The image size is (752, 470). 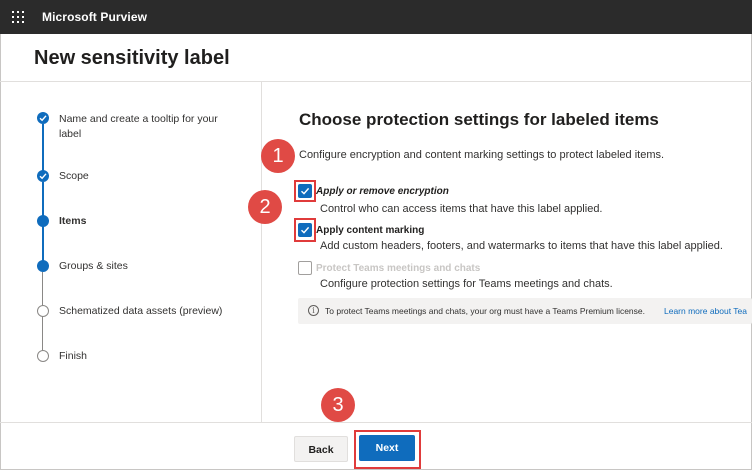 What do you see at coordinates (387, 448) in the screenshot?
I see `next-button: Next` at bounding box center [387, 448].